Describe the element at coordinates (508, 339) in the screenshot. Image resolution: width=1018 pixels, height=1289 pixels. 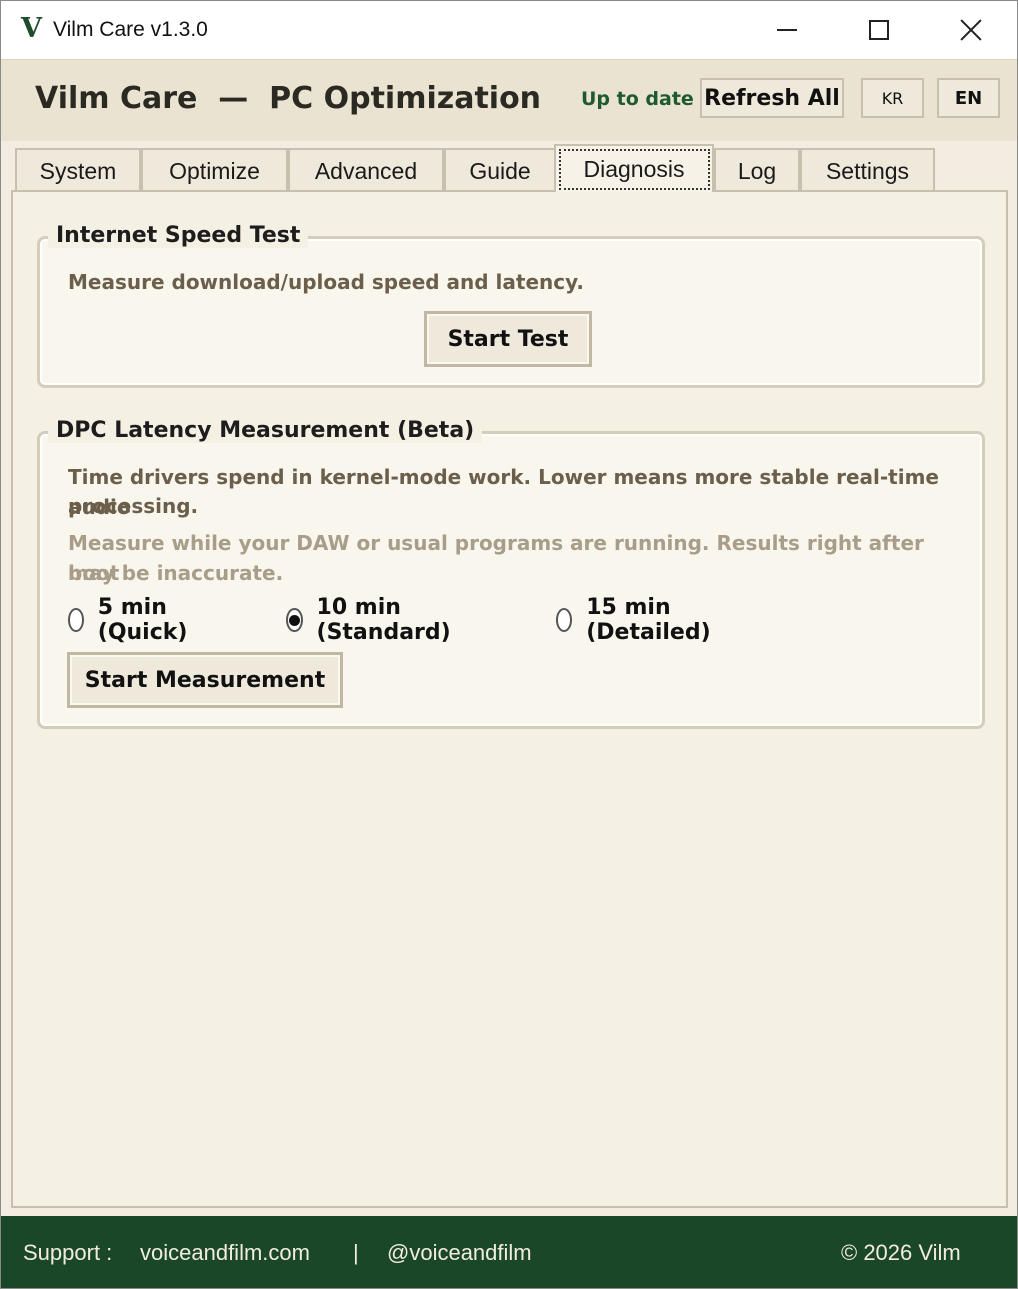
I see `start-test-button: Start Test` at that location.